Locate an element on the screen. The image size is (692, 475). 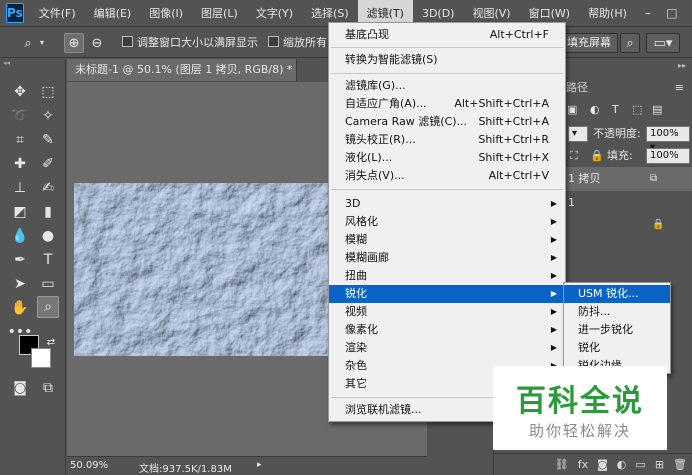
menu-item-sharpen: 锐化 ▶ is located at coordinates (447, 294).